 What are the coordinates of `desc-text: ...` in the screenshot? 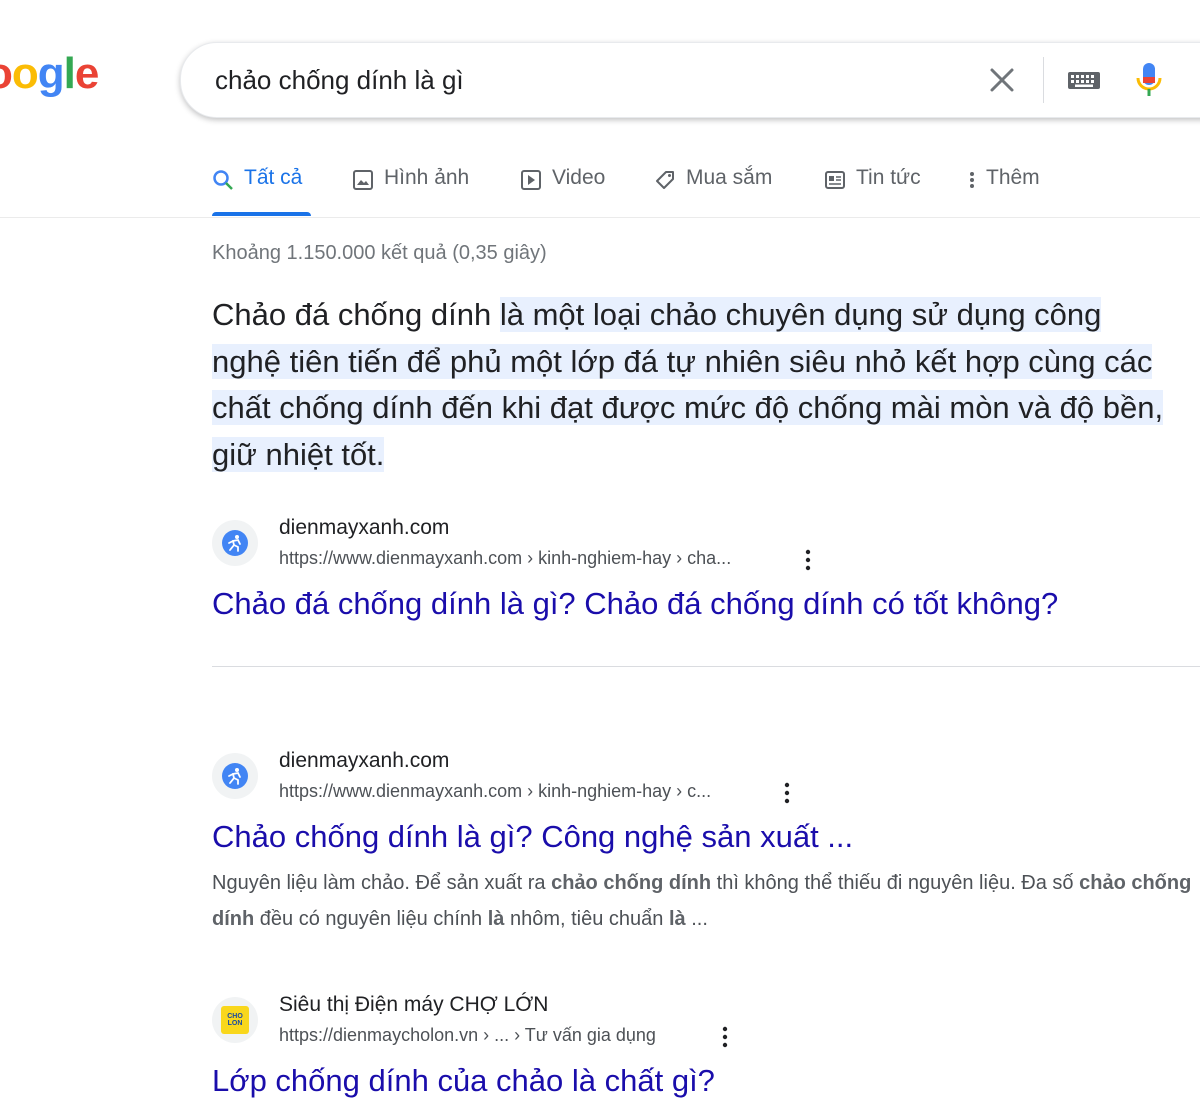 It's located at (696, 919).